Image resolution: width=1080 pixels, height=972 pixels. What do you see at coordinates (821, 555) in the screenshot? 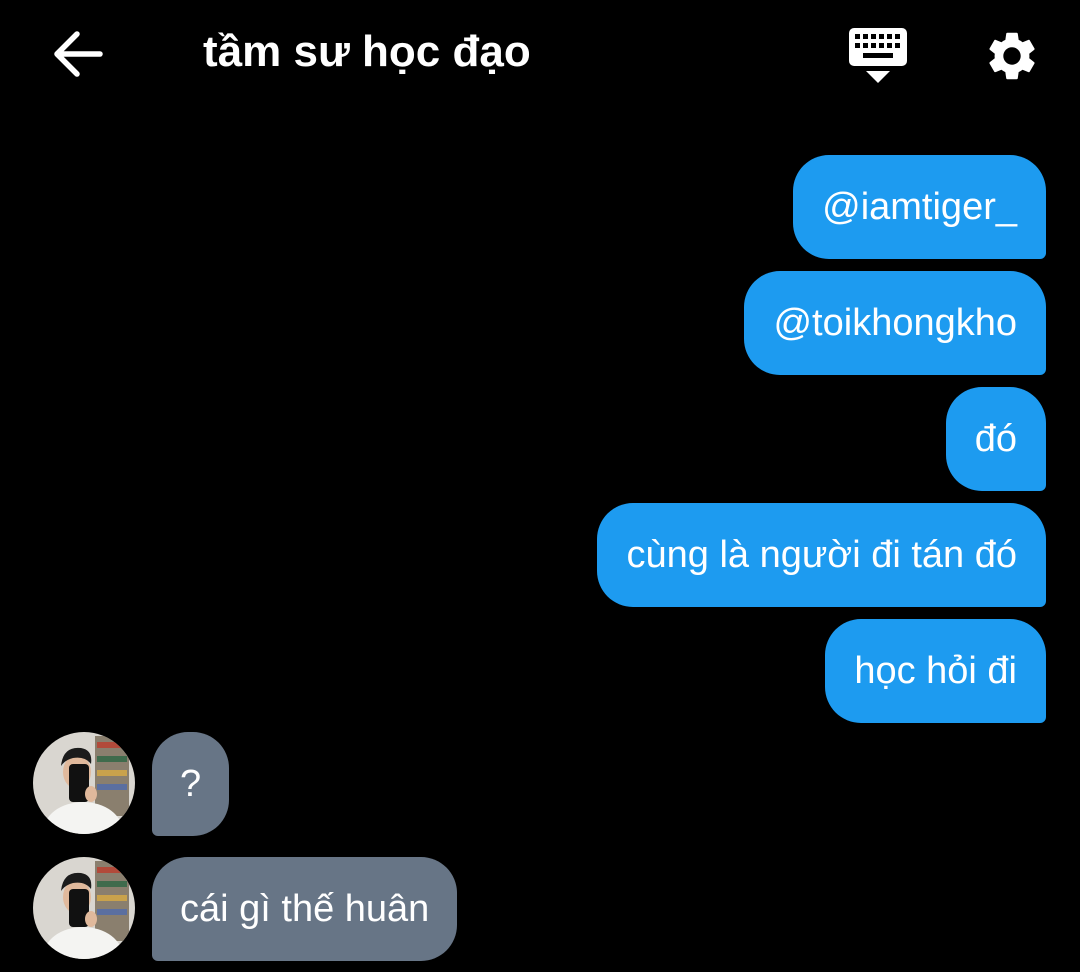
I see `sent-message: cùng là người đi tán đó` at bounding box center [821, 555].